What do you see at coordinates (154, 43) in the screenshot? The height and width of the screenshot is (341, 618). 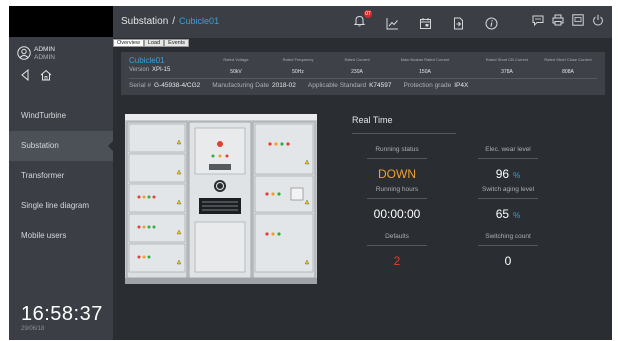 I see `tab-load: Load` at bounding box center [154, 43].